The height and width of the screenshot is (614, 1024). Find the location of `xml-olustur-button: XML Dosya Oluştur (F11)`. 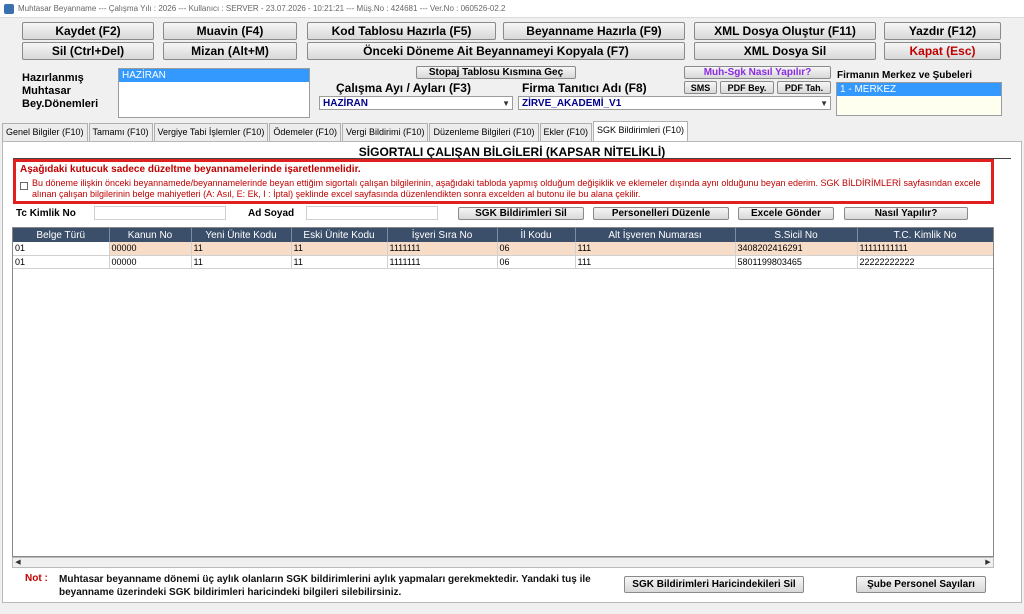

xml-olustur-button: XML Dosya Oluştur (F11) is located at coordinates (785, 31).